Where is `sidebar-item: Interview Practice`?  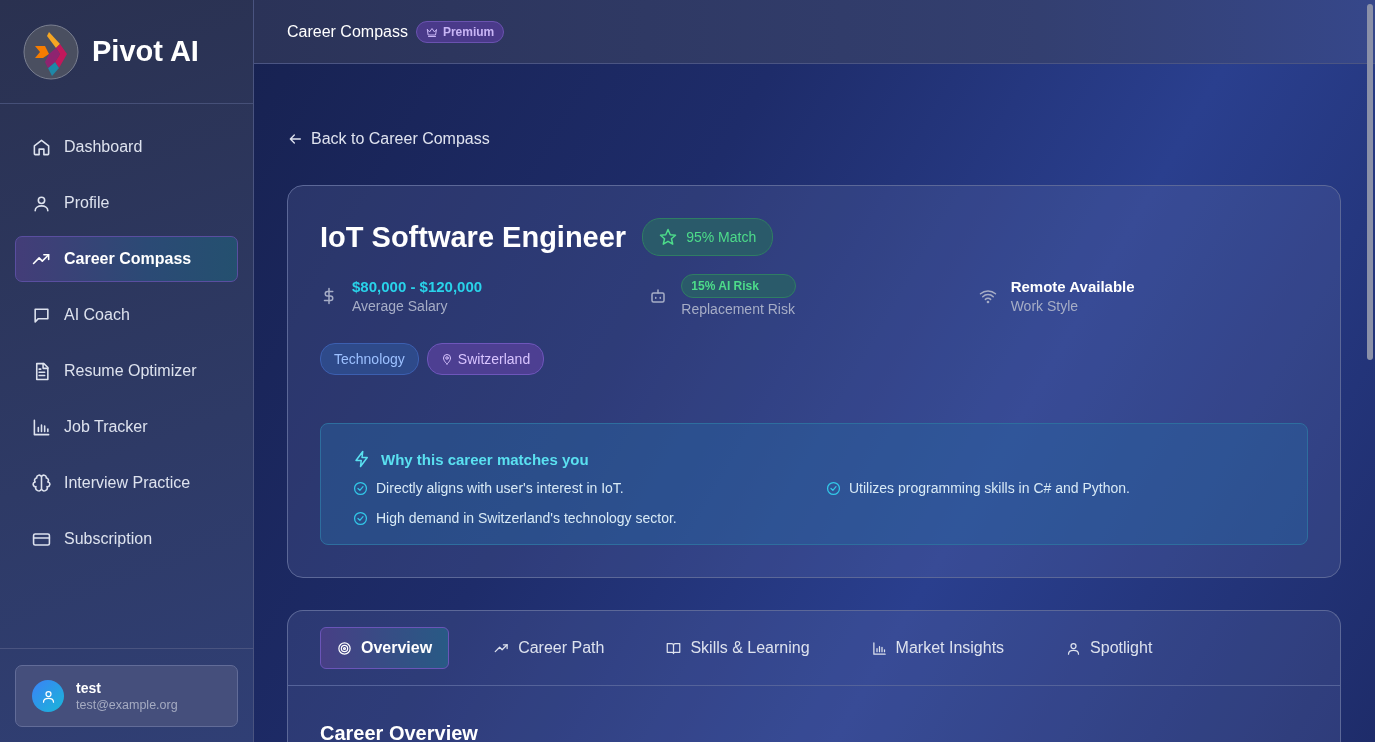 sidebar-item: Interview Practice is located at coordinates (126, 483).